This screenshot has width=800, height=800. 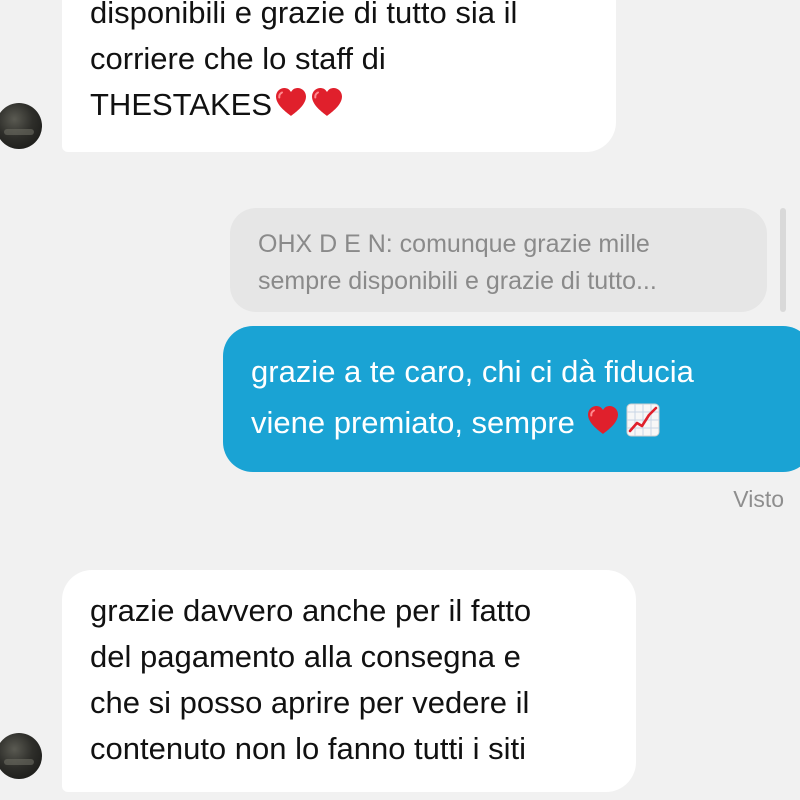 What do you see at coordinates (758, 499) in the screenshot?
I see `seen-status: Visto` at bounding box center [758, 499].